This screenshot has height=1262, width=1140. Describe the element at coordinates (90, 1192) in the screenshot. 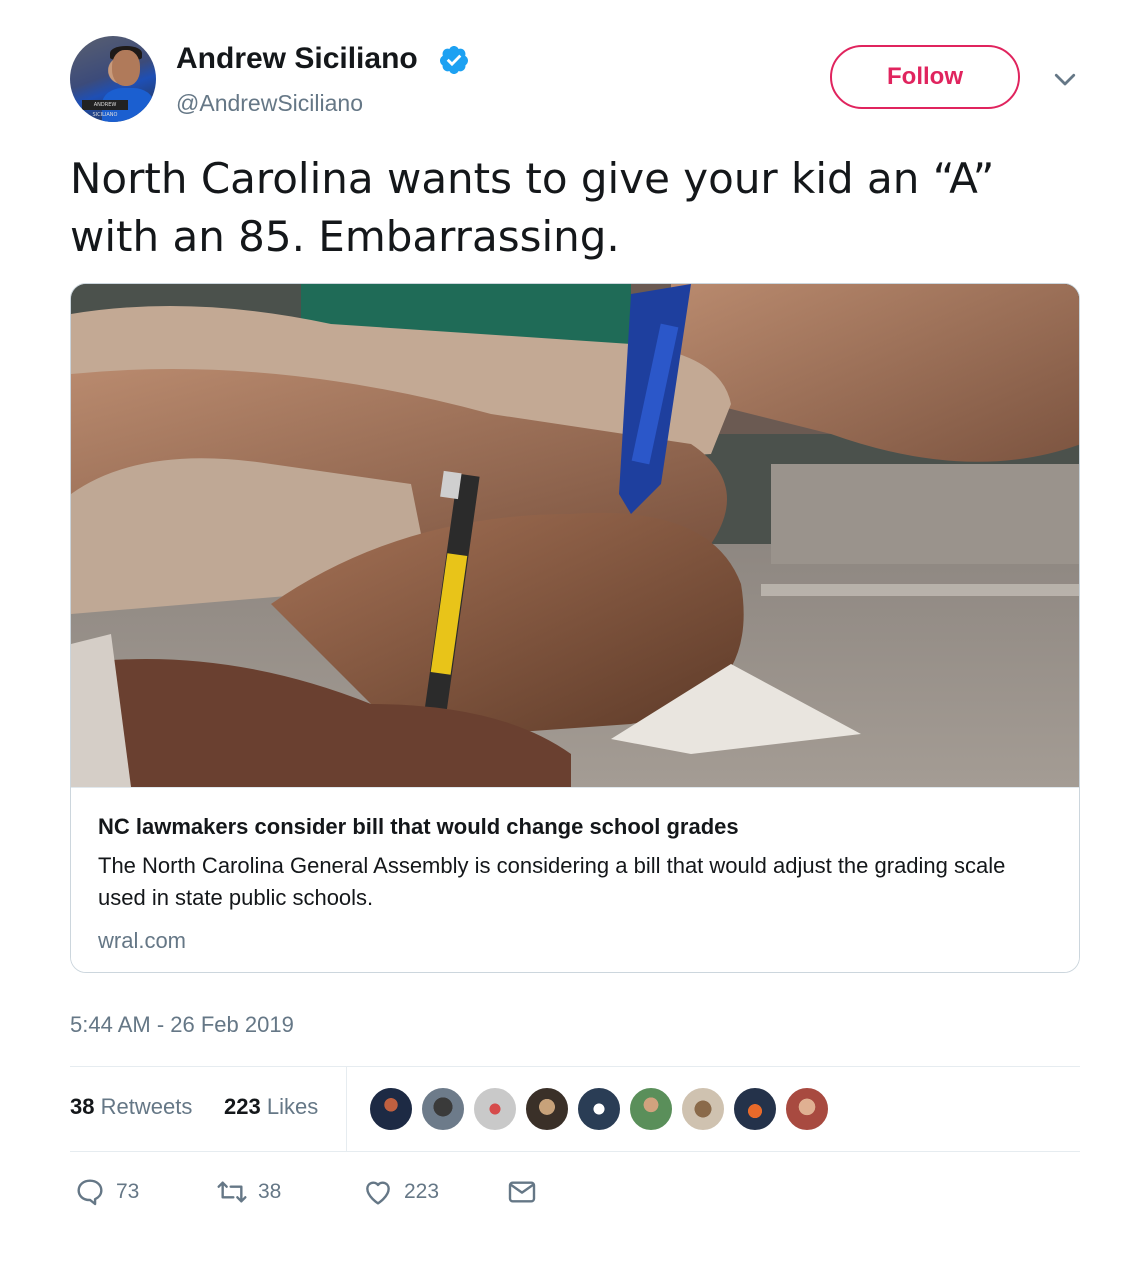

I see `reply-icon` at that location.